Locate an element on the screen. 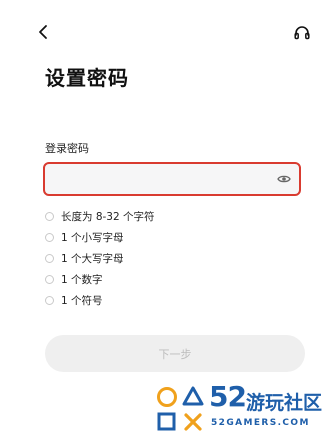  back-button is located at coordinates (43, 32).